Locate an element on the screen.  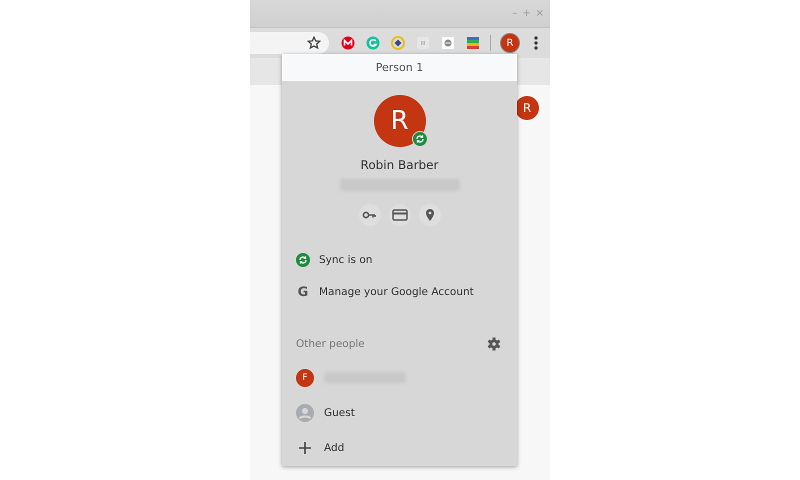
section-heading: Other people is located at coordinates (330, 344).